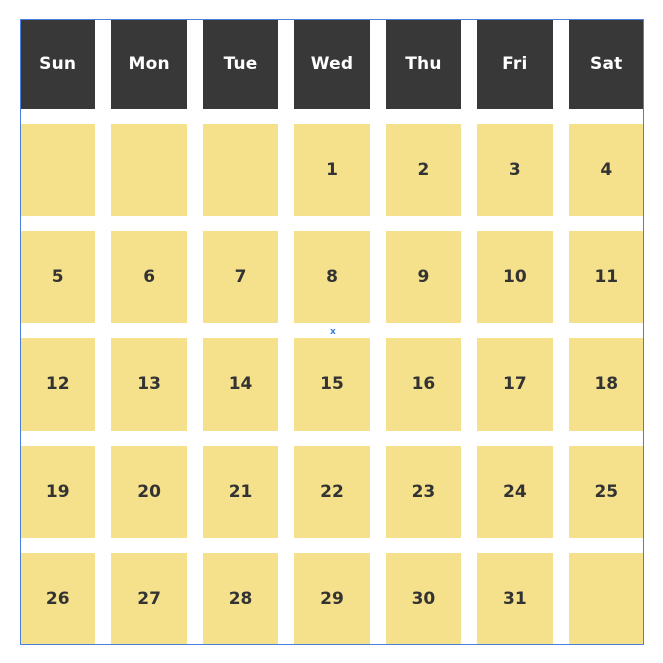 The image size is (663, 663). I want to click on day-cell: 13, so click(149, 384).